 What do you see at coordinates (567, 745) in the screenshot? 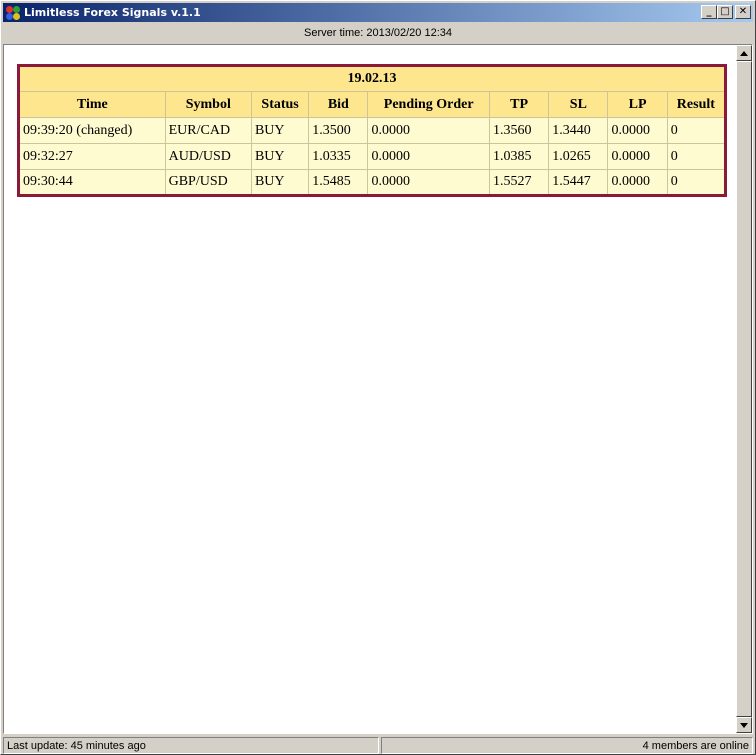
I see `status-members-online: 4 members are online` at bounding box center [567, 745].